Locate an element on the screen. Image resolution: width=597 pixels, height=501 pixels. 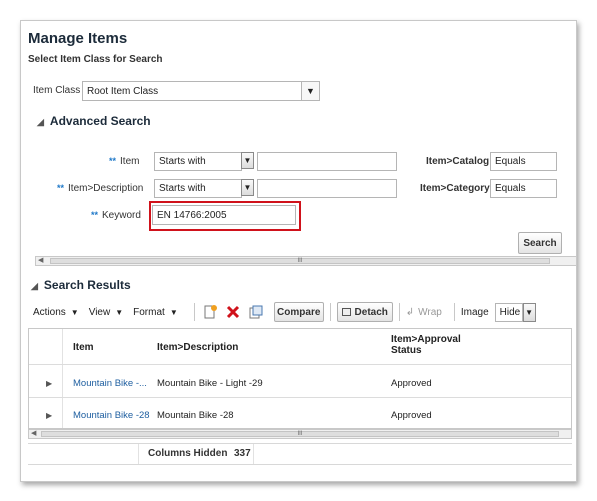
results-scrollbar: ◀ III is located at coordinates (300, 434).